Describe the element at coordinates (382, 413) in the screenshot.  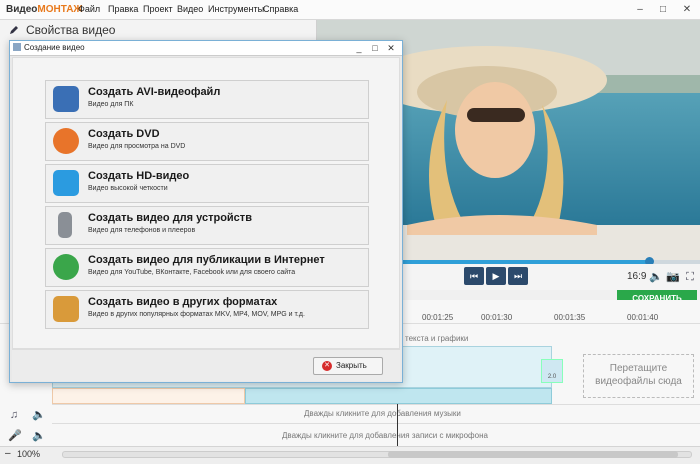
I see `music-track-hint: Дважды кликните для добавления музыки` at that location.